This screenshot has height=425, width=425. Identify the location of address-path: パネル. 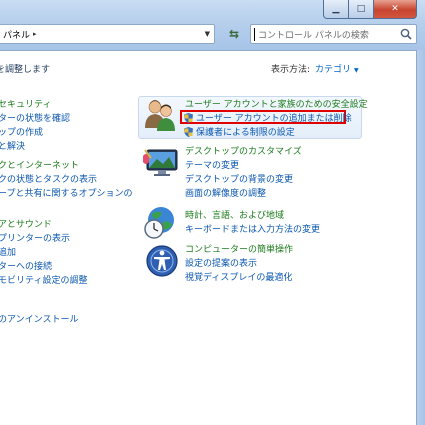
(15, 34).